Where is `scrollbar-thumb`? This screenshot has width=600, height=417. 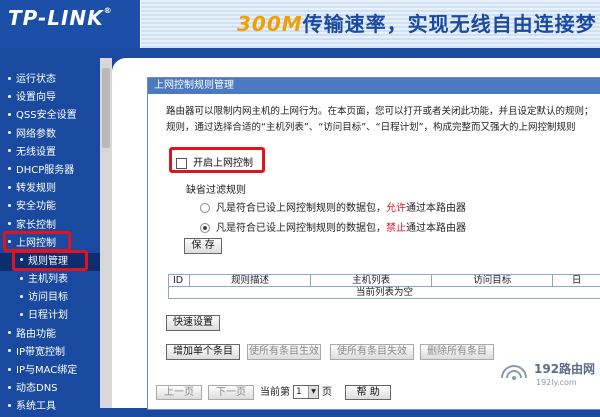 scrollbar-thumb is located at coordinates (106, 108).